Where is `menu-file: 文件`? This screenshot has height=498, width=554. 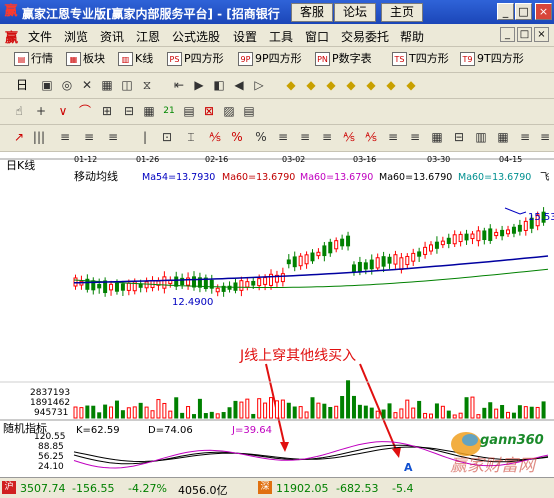
menu-file: 文件 is located at coordinates (40, 36).